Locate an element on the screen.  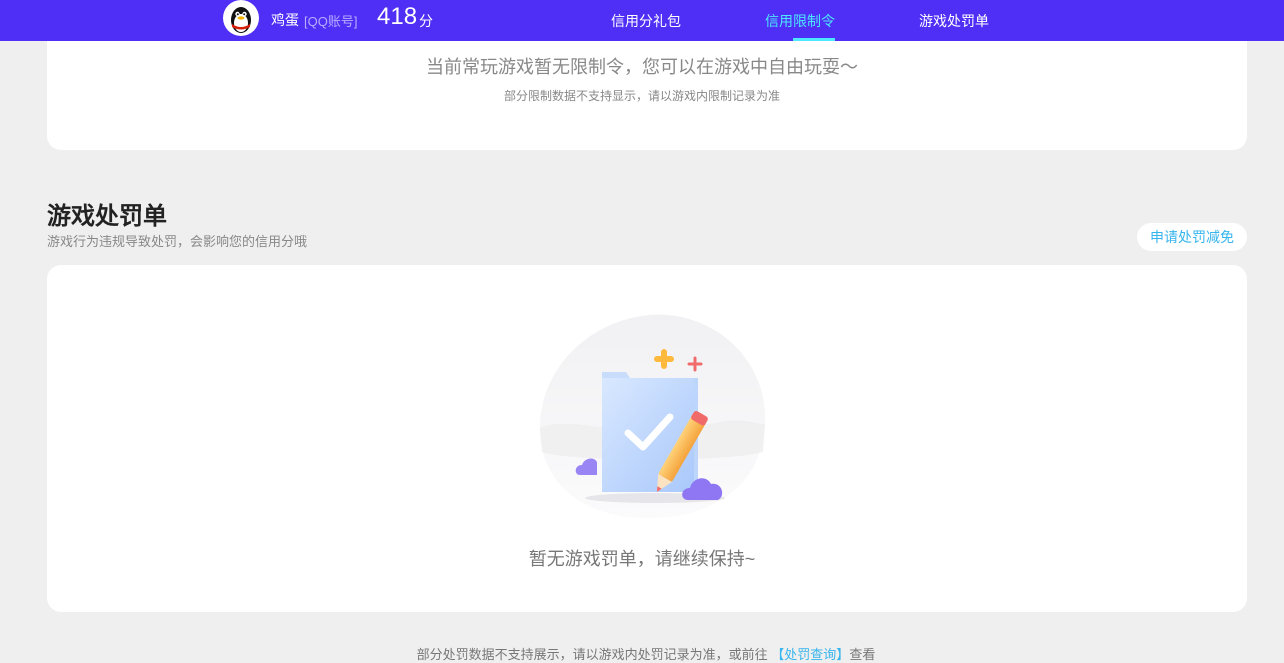
section-subtitle: 游戏行为违规导致处罚，会影响您的信用分哦 is located at coordinates (177, 241).